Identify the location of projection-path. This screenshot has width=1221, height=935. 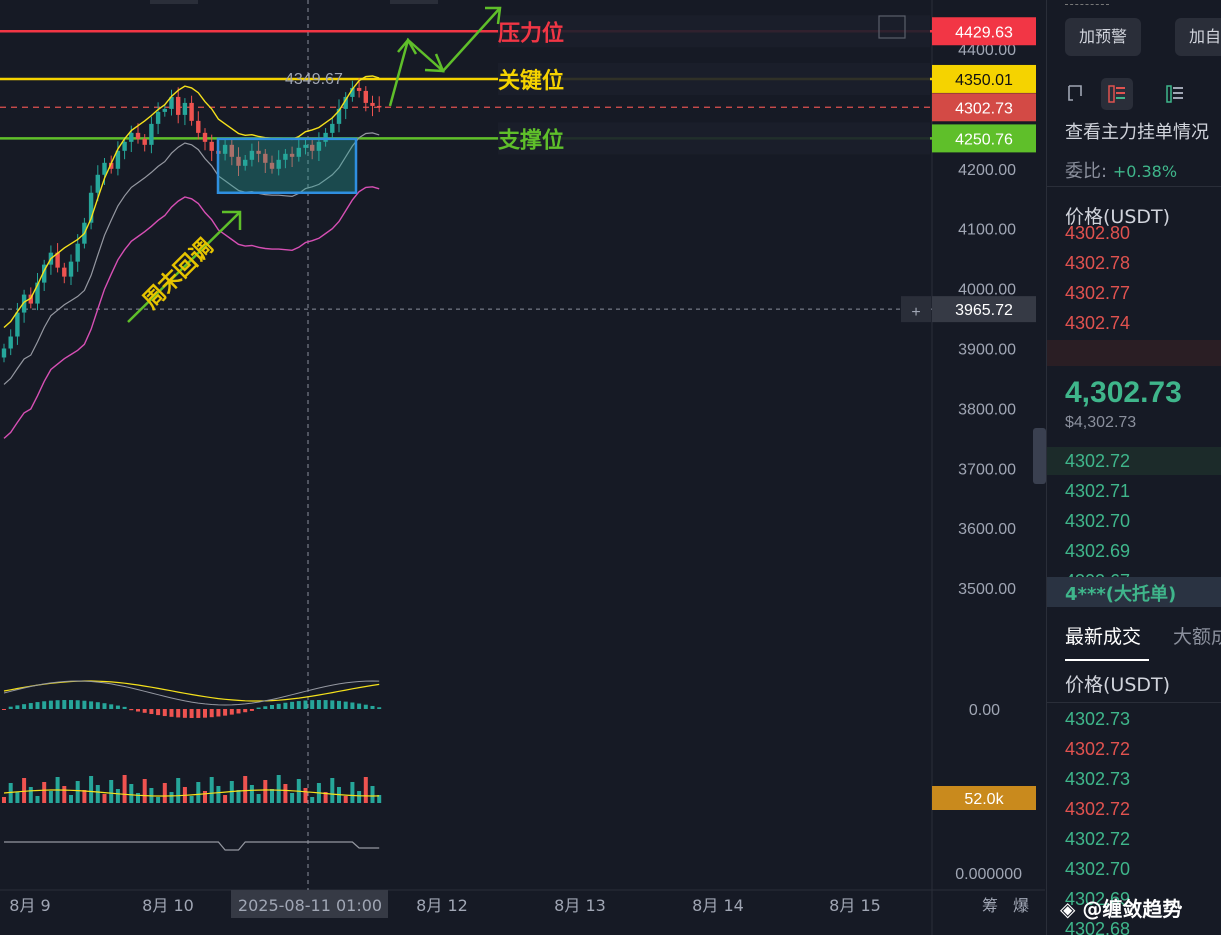
(444, 57).